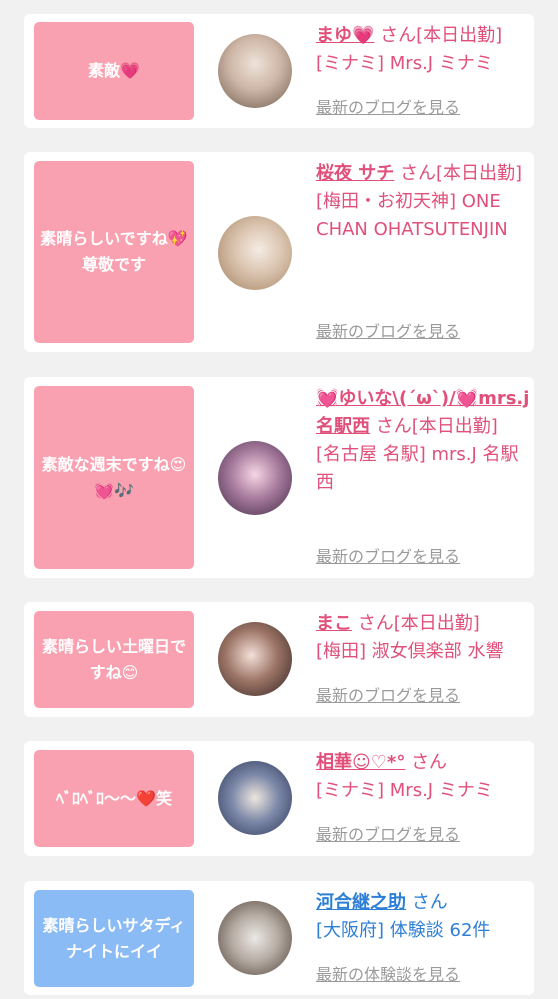 The width and height of the screenshot is (558, 999). I want to click on profile-info: 河合継之助 さん [大阪府] 体験談 62件, so click(423, 917).